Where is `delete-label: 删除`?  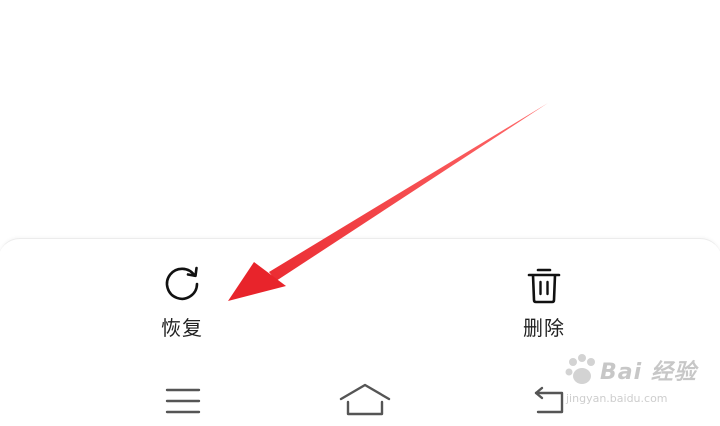 delete-label: 删除 is located at coordinates (544, 328).